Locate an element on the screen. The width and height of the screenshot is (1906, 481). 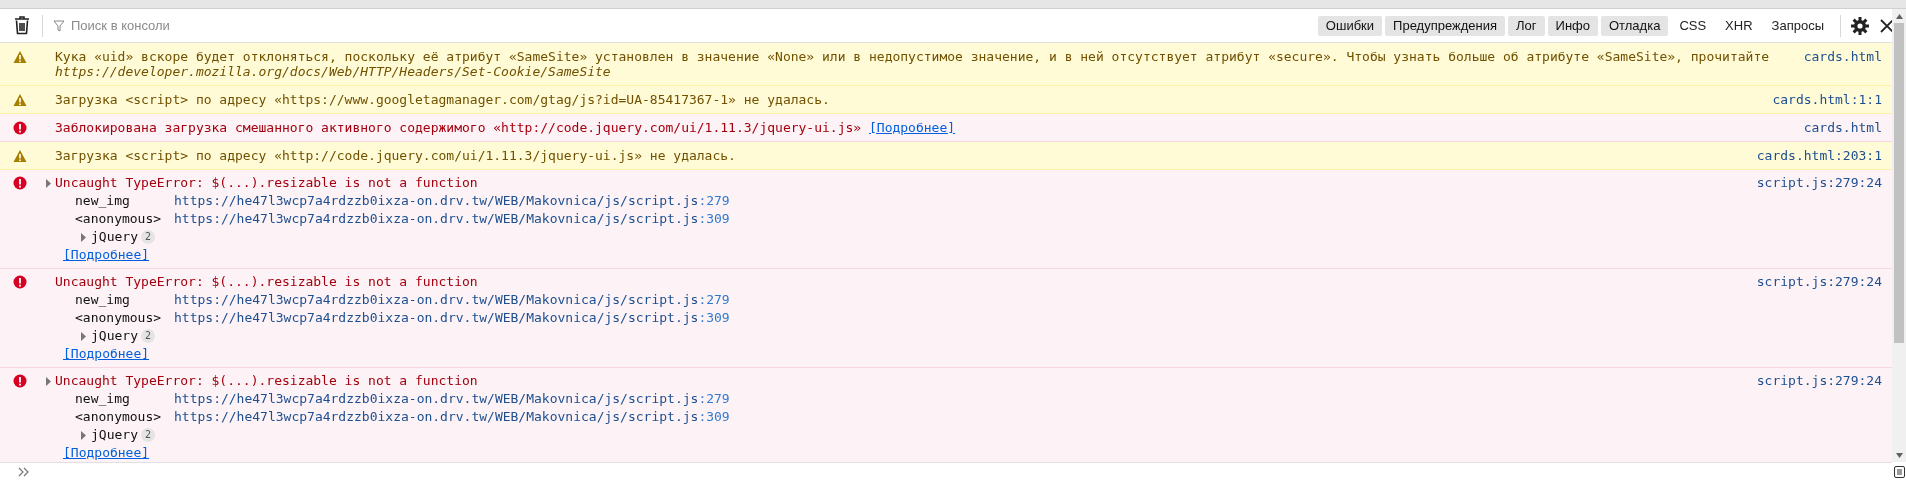
docs-link: https://developer.mozilla.org/docs/Web/HTTP/Headers/Set-Cookie/SameSite is located at coordinates (919, 71).